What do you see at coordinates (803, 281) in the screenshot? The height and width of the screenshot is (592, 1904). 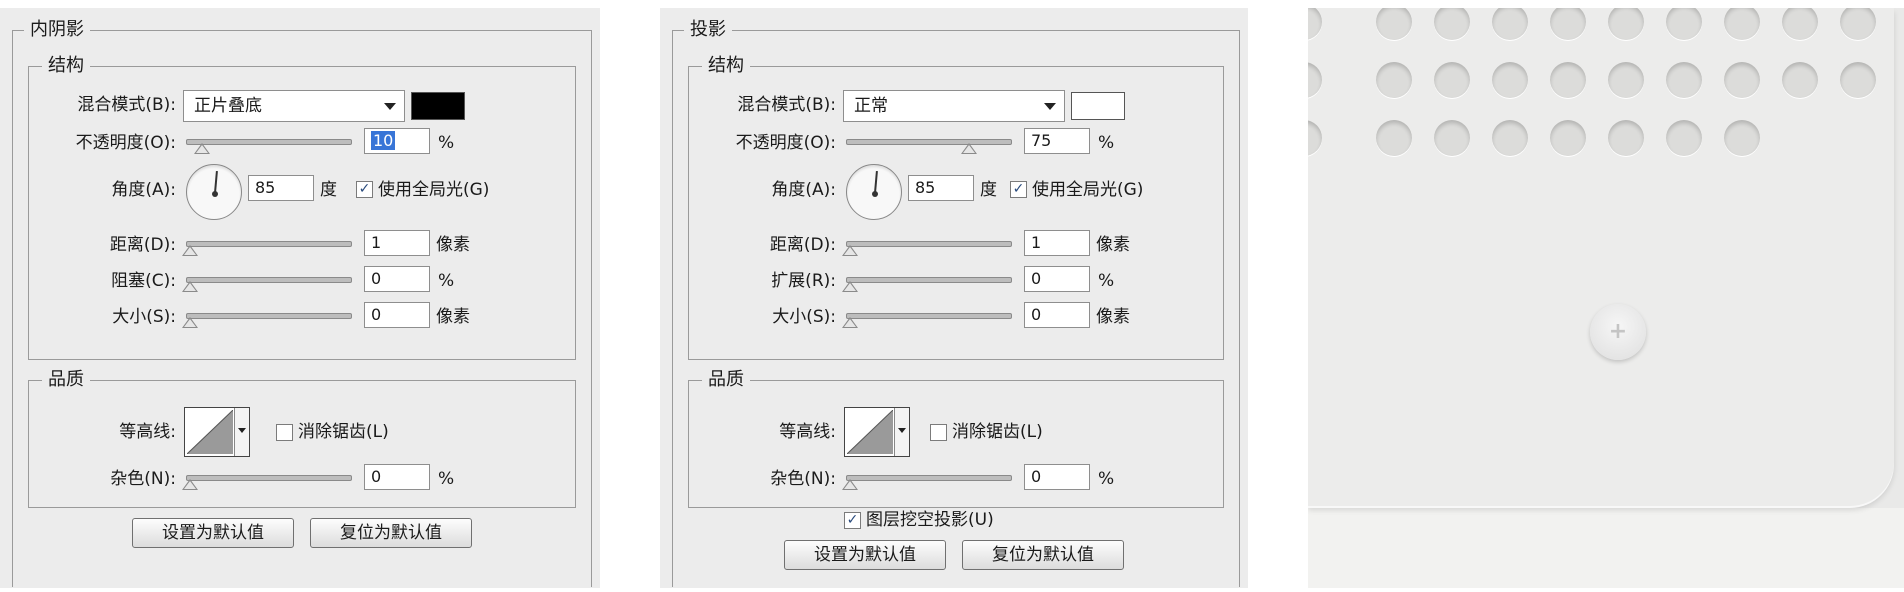 I see `spread-label: 扩展(R):` at bounding box center [803, 281].